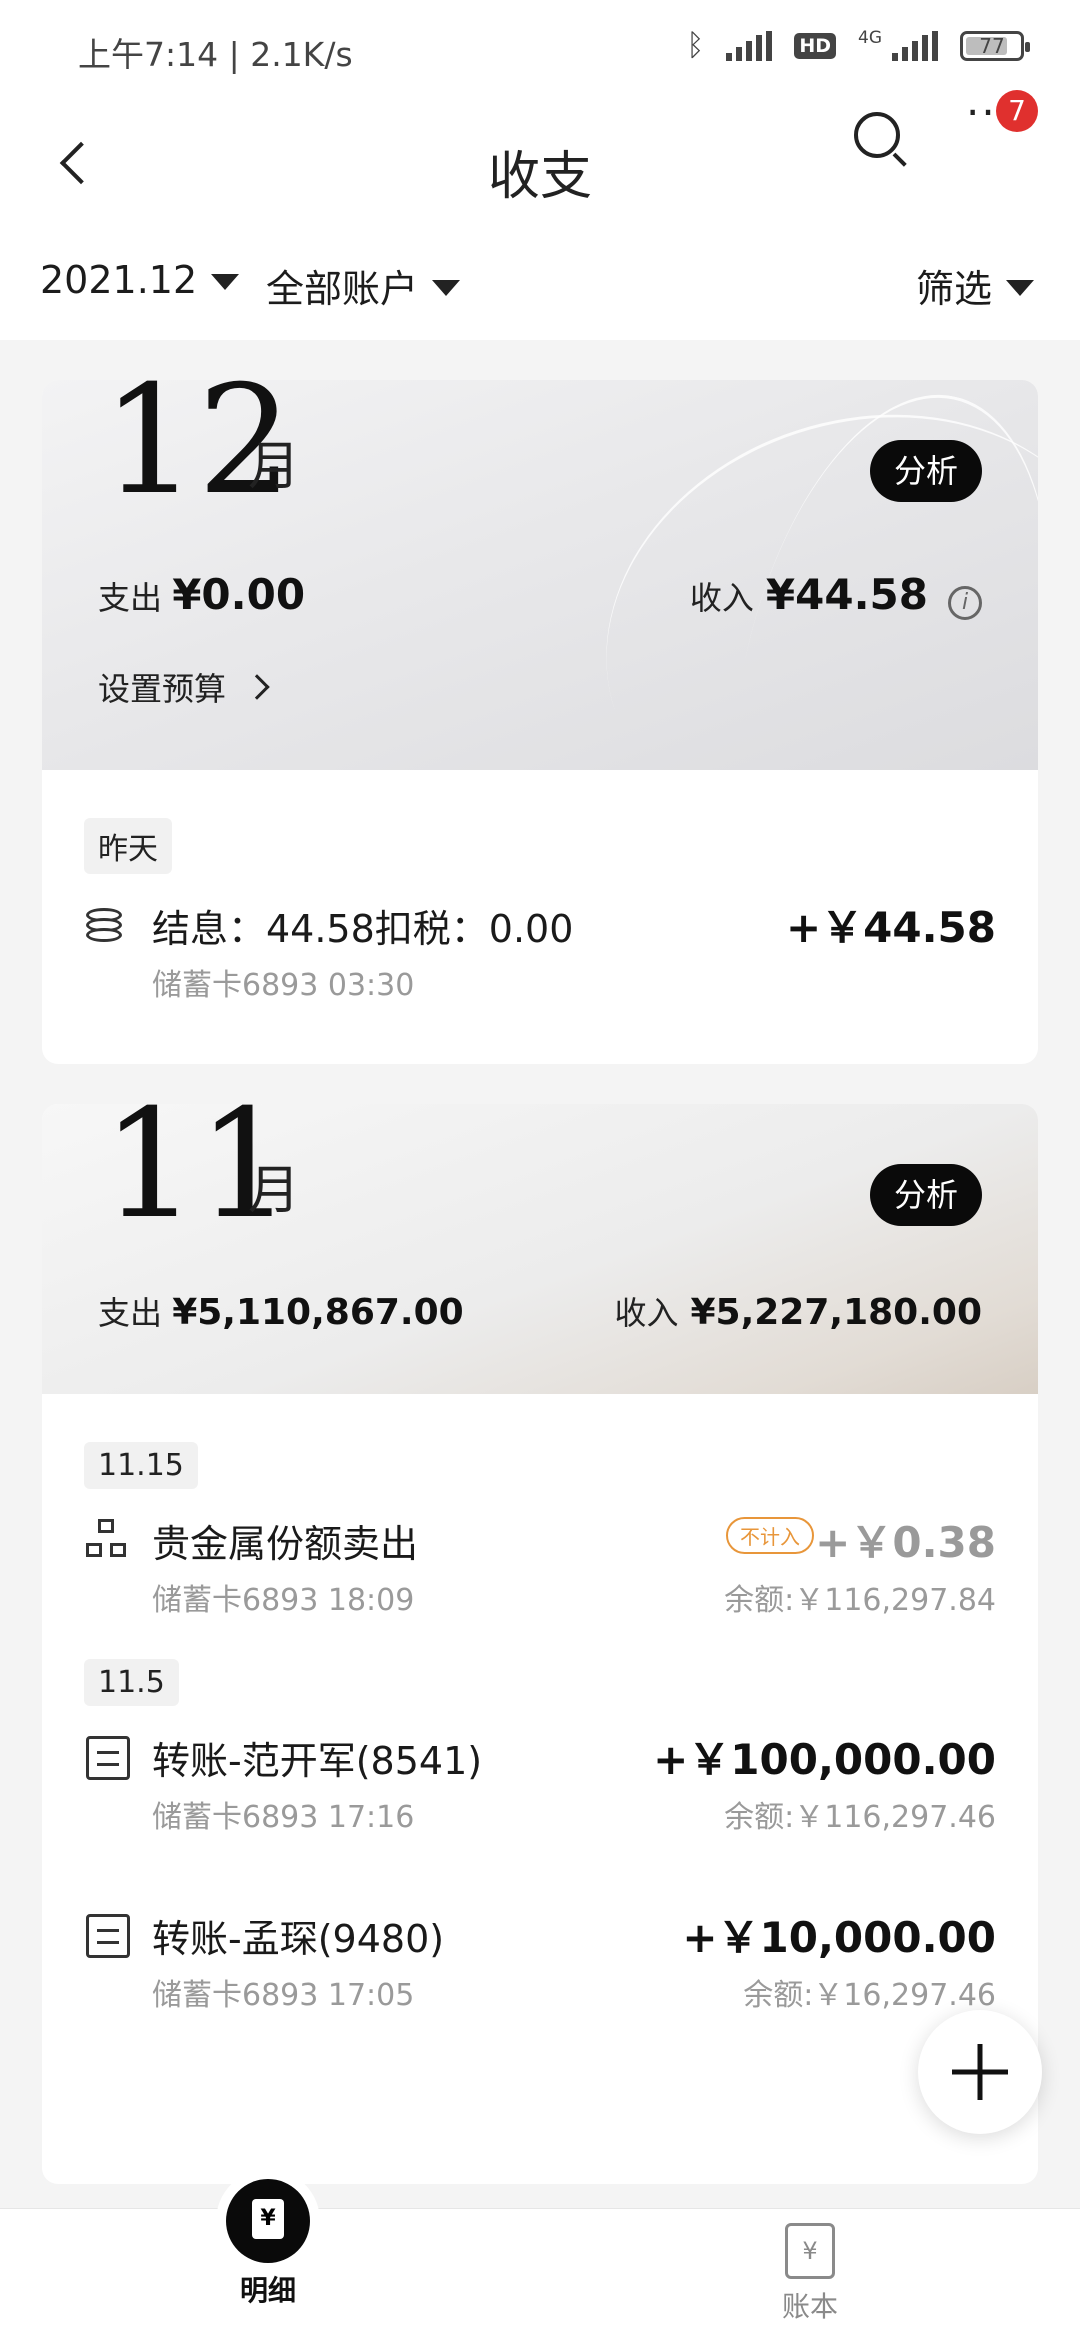  I want to click on set-budget-link: 设置预算, so click(184, 687).